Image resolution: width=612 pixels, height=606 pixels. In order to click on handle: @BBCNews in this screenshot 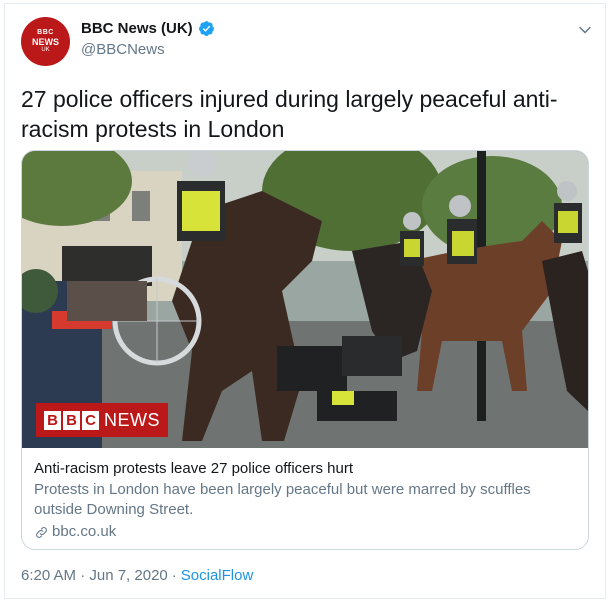, I will do `click(123, 49)`.